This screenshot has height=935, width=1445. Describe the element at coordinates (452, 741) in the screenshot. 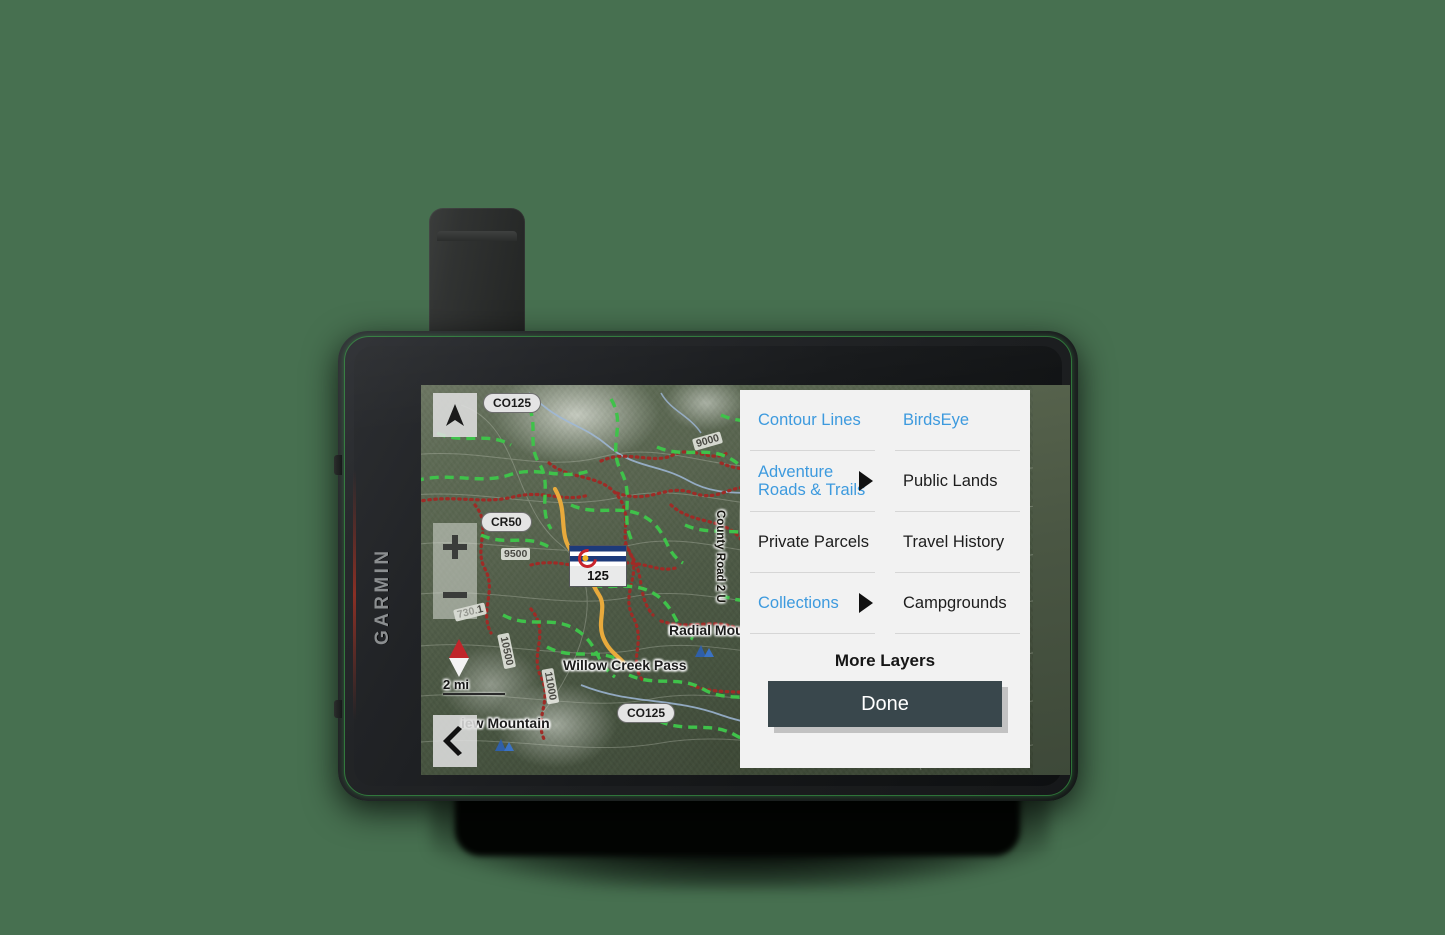

I see `back-chevron-icon` at that location.